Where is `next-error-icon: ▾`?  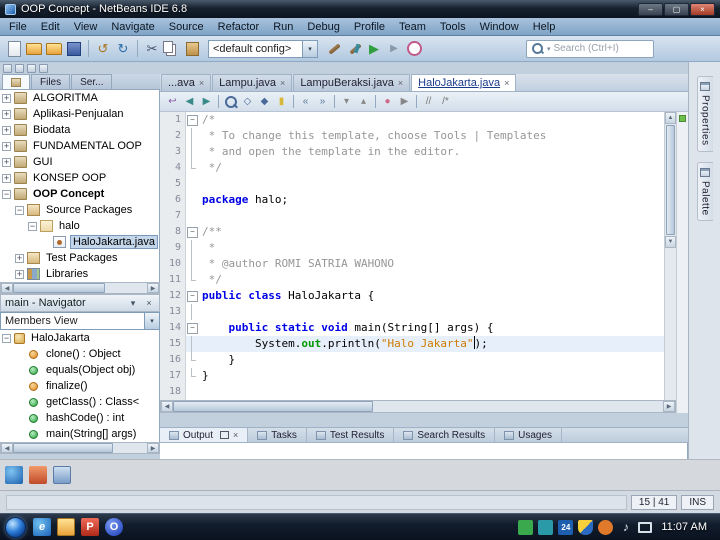 next-error-icon: ▾ is located at coordinates (346, 101).